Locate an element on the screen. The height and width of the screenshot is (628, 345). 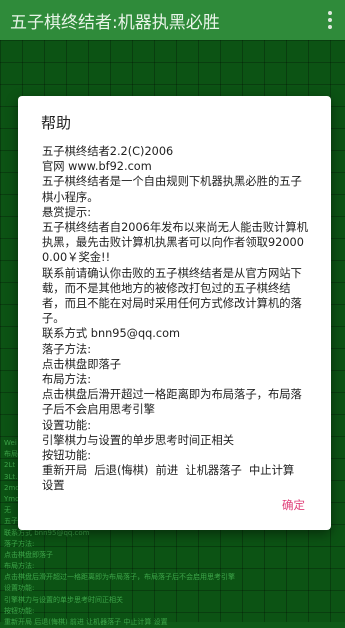
background-text-line: 布局方法: is located at coordinates (19, 566).